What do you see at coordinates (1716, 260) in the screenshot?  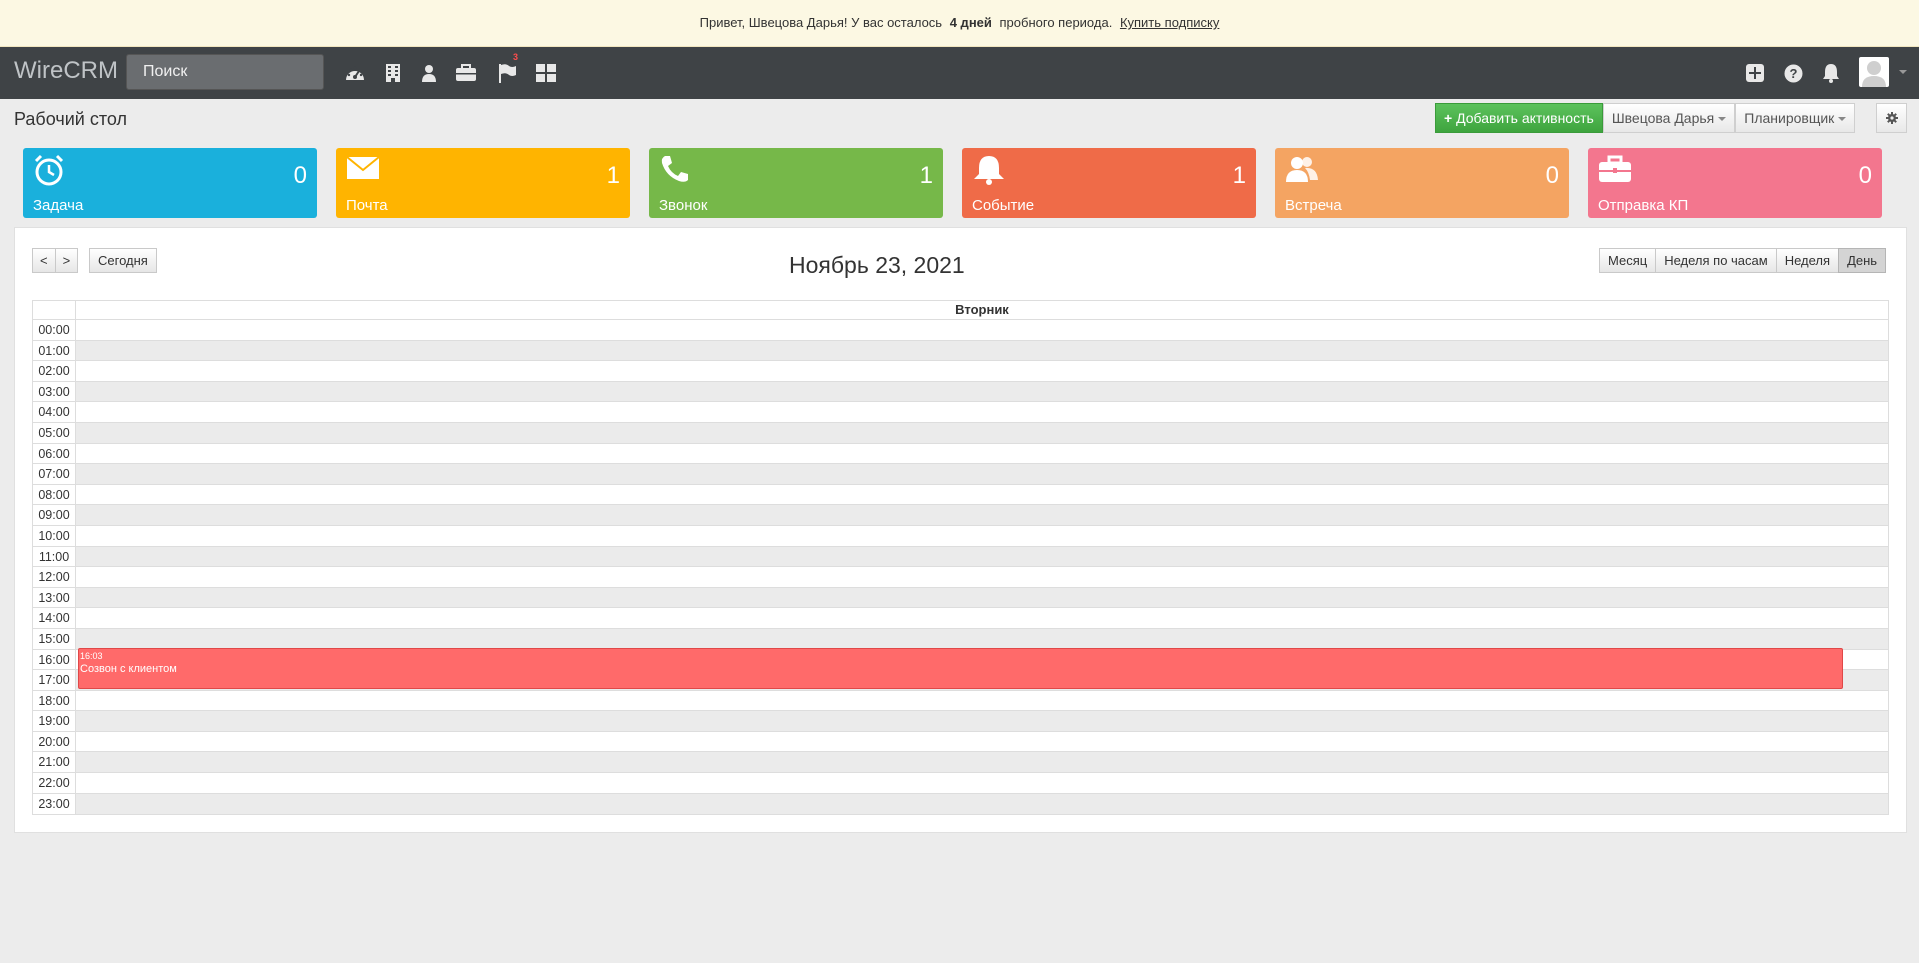 I see `view-week-hours-button: Неделя по часам` at bounding box center [1716, 260].